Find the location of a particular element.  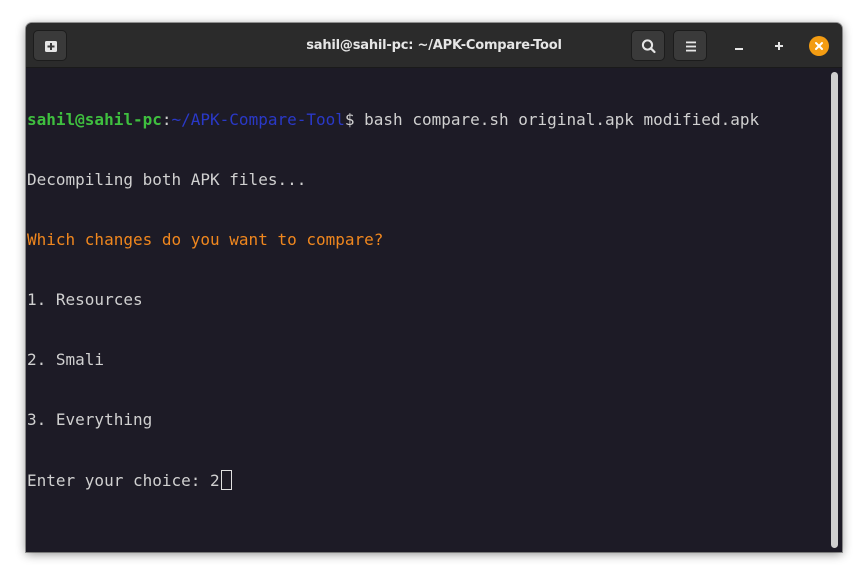

minimize-button is located at coordinates (739, 46).